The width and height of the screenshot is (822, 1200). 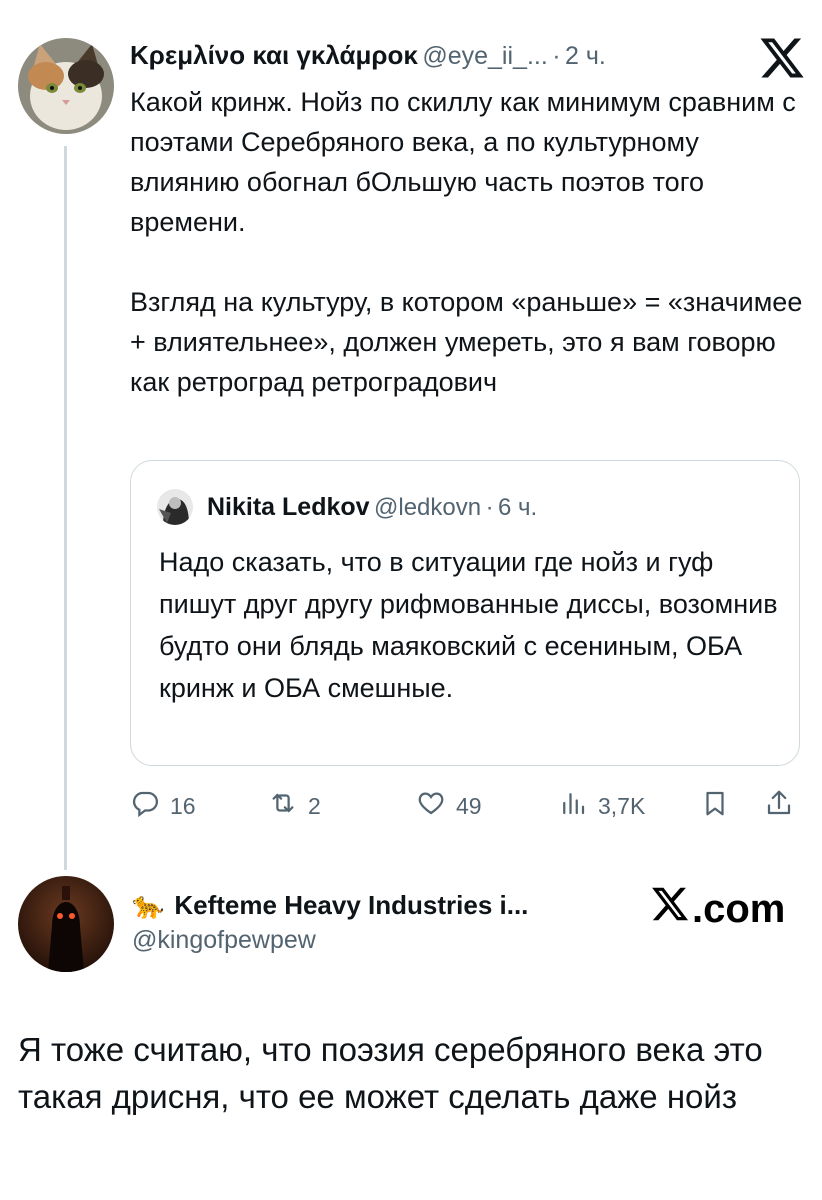 I want to click on action-bar: 16 2 49 3,7K, so click(x=470, y=806).